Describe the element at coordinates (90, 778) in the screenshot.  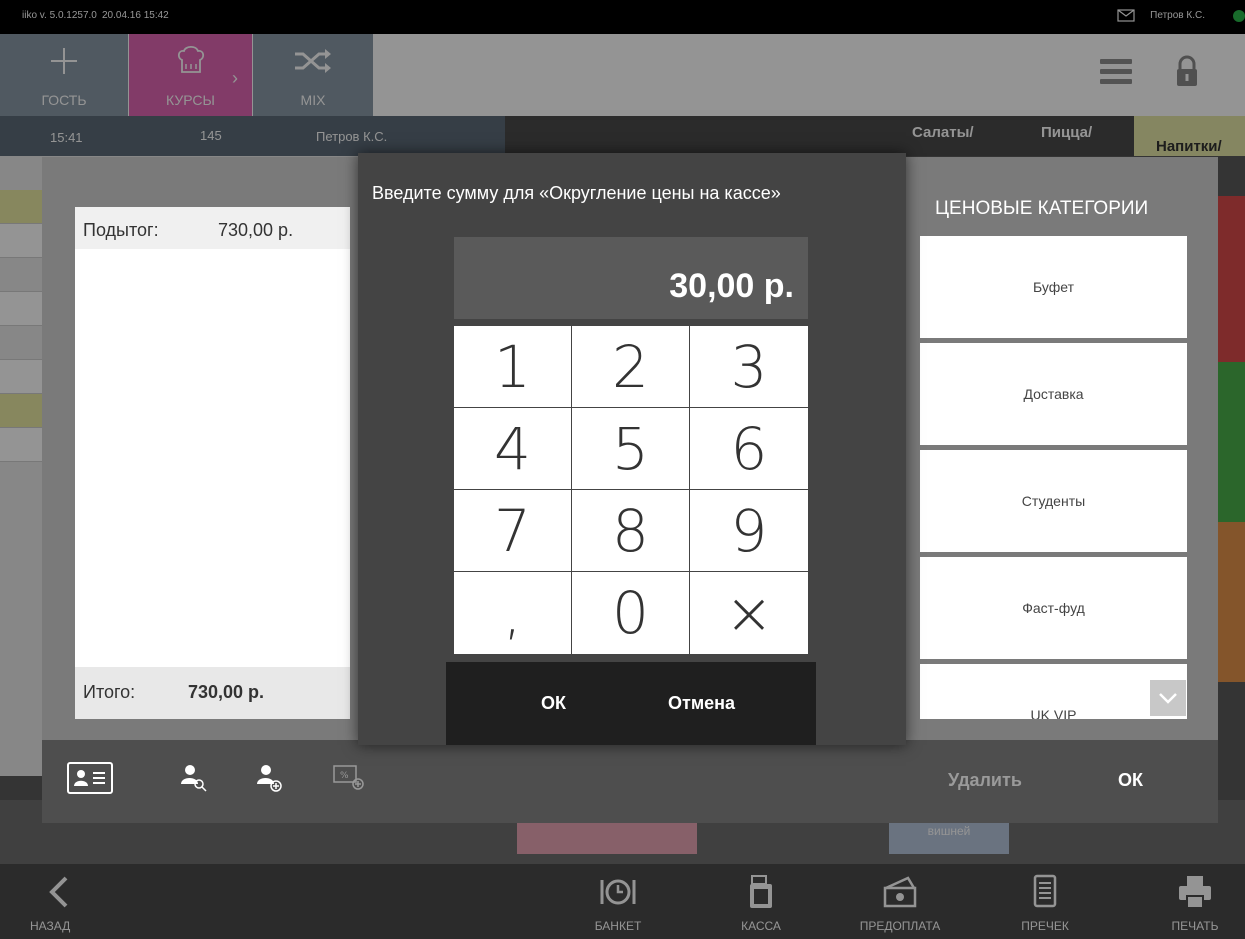
I see `guest-card-icon` at that location.